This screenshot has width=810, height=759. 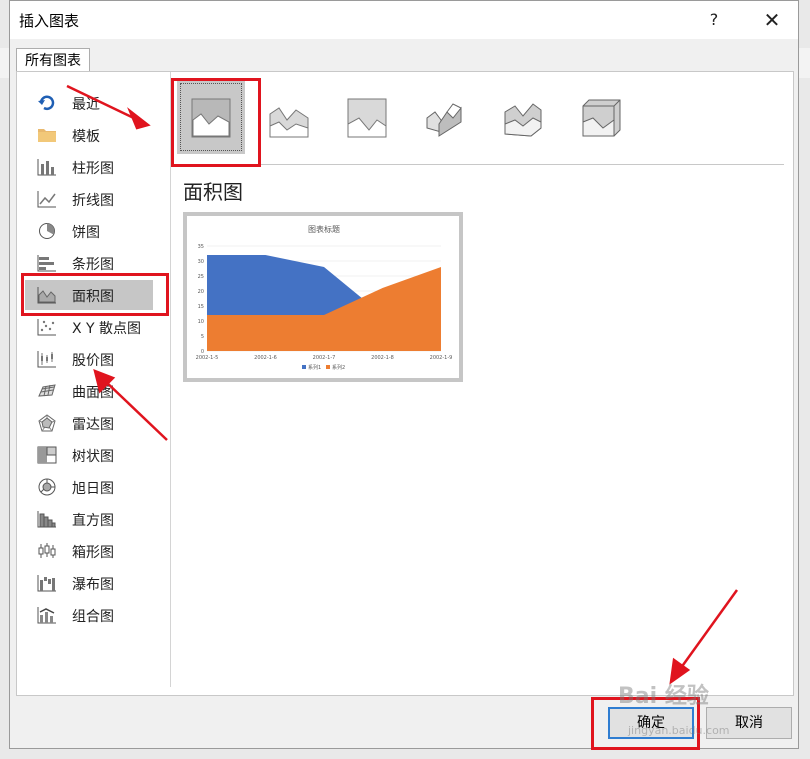 What do you see at coordinates (207, 358) in the screenshot?
I see `x-tick-label: 2002-1-5` at bounding box center [207, 358].